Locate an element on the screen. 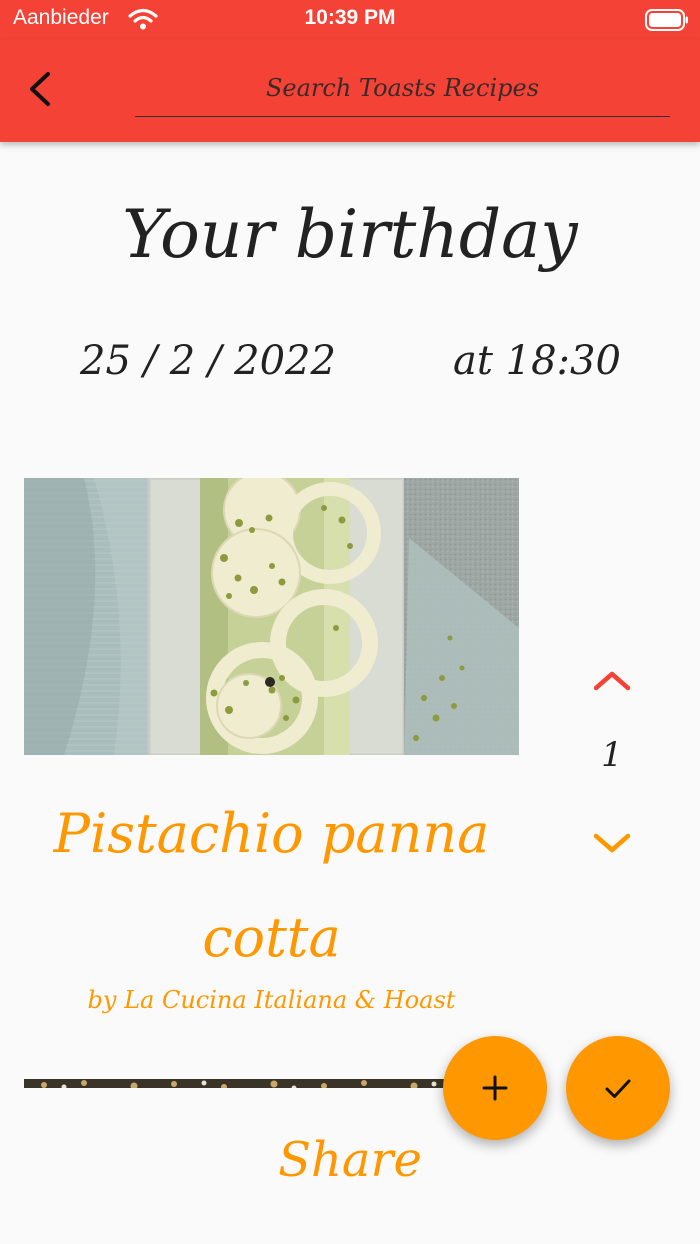 This screenshot has width=700, height=1244. recipe-source: by La Cucina Italiana & Hoast is located at coordinates (271, 1000).